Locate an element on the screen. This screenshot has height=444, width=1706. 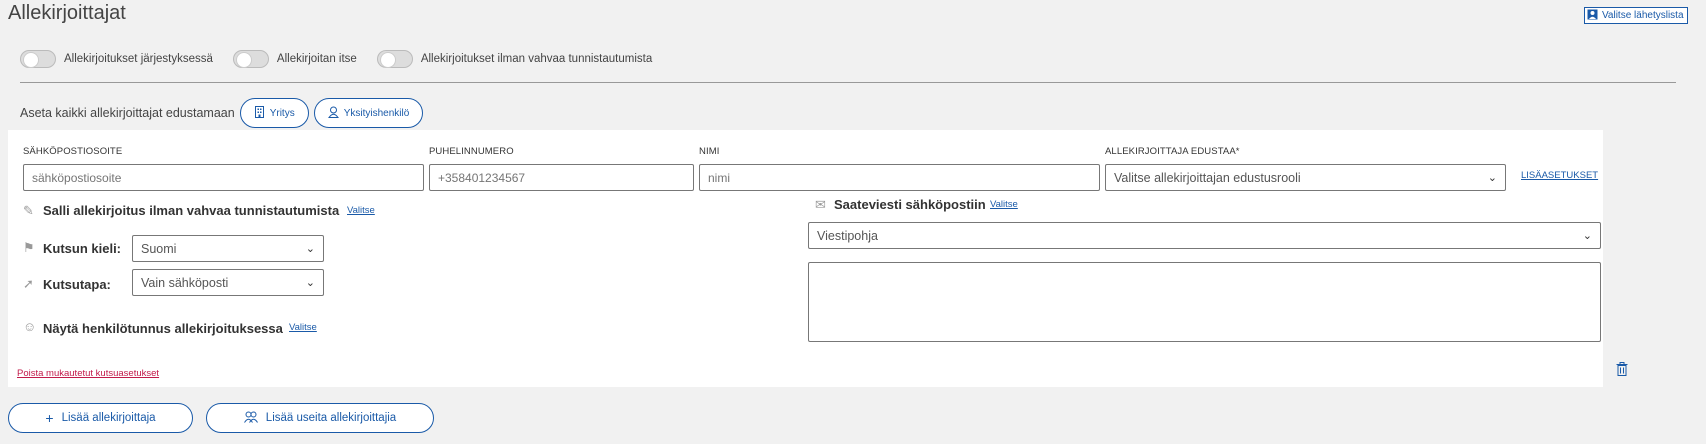
role-label: ALLEKIRJOITTAJA EDUSTAA* is located at coordinates (1172, 151).